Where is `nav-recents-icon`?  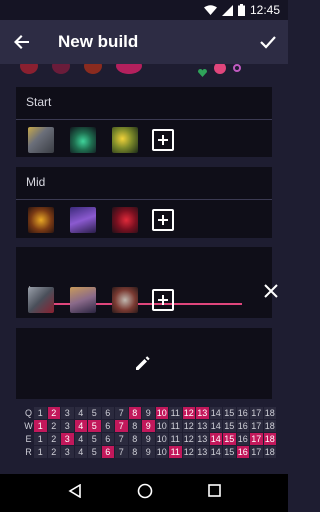
nav-recents-icon is located at coordinates (214, 493).